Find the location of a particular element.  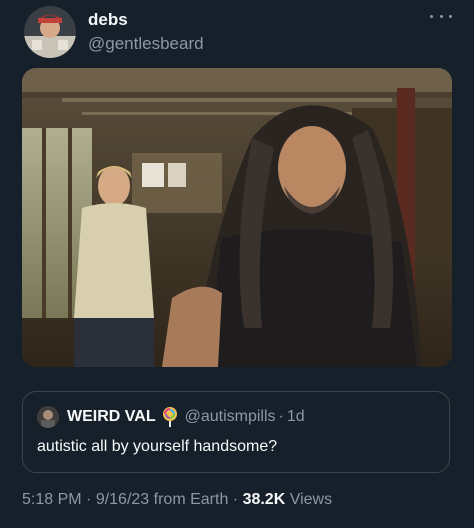

views-count: 38.2K is located at coordinates (264, 499).